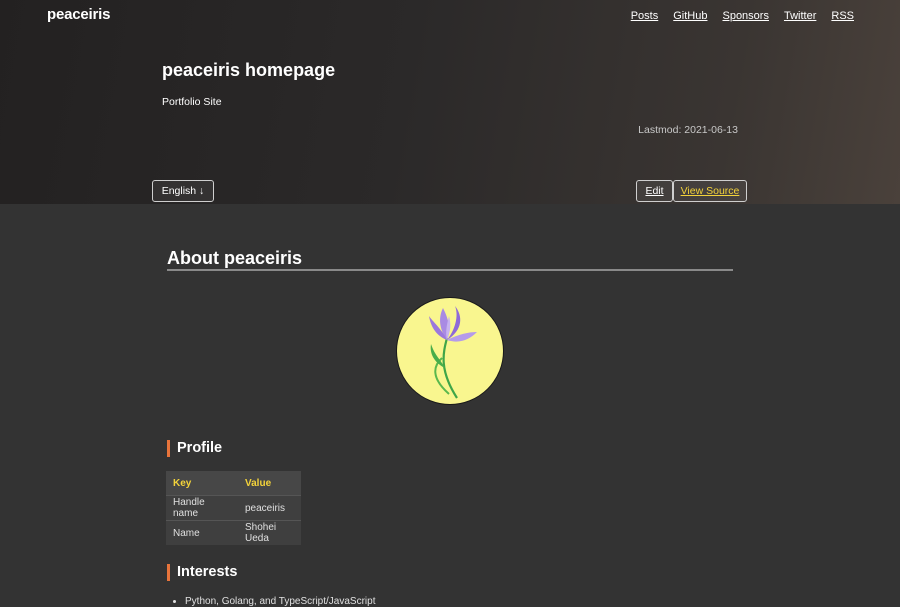 The image size is (900, 607). What do you see at coordinates (183, 191) in the screenshot?
I see `language-select-button: English ↓` at bounding box center [183, 191].